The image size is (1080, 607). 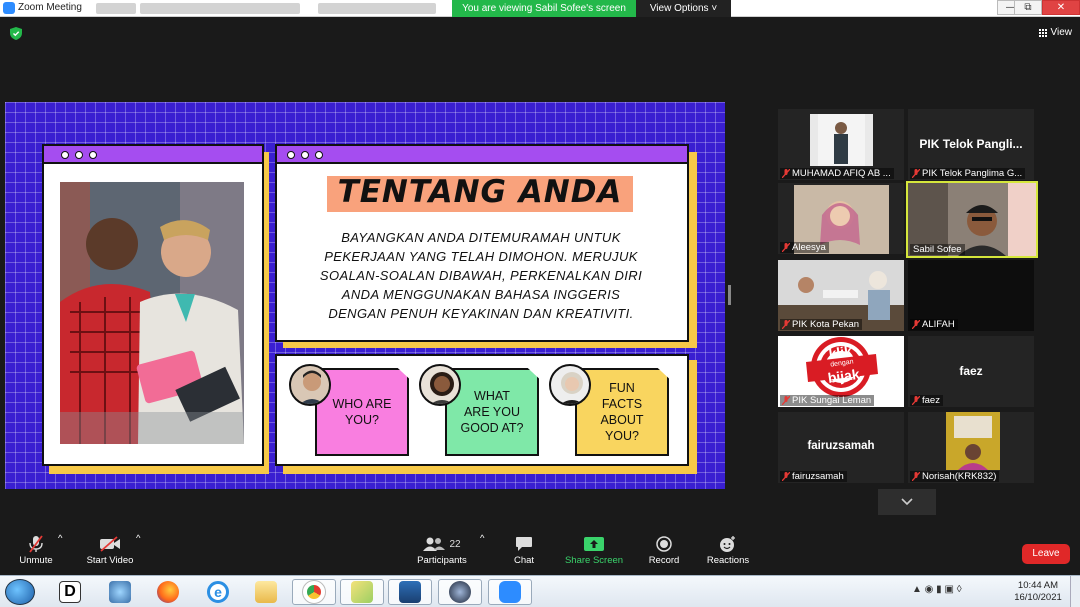 What do you see at coordinates (1046, 554) in the screenshot?
I see `leave-meeting-button: Leave` at bounding box center [1046, 554].